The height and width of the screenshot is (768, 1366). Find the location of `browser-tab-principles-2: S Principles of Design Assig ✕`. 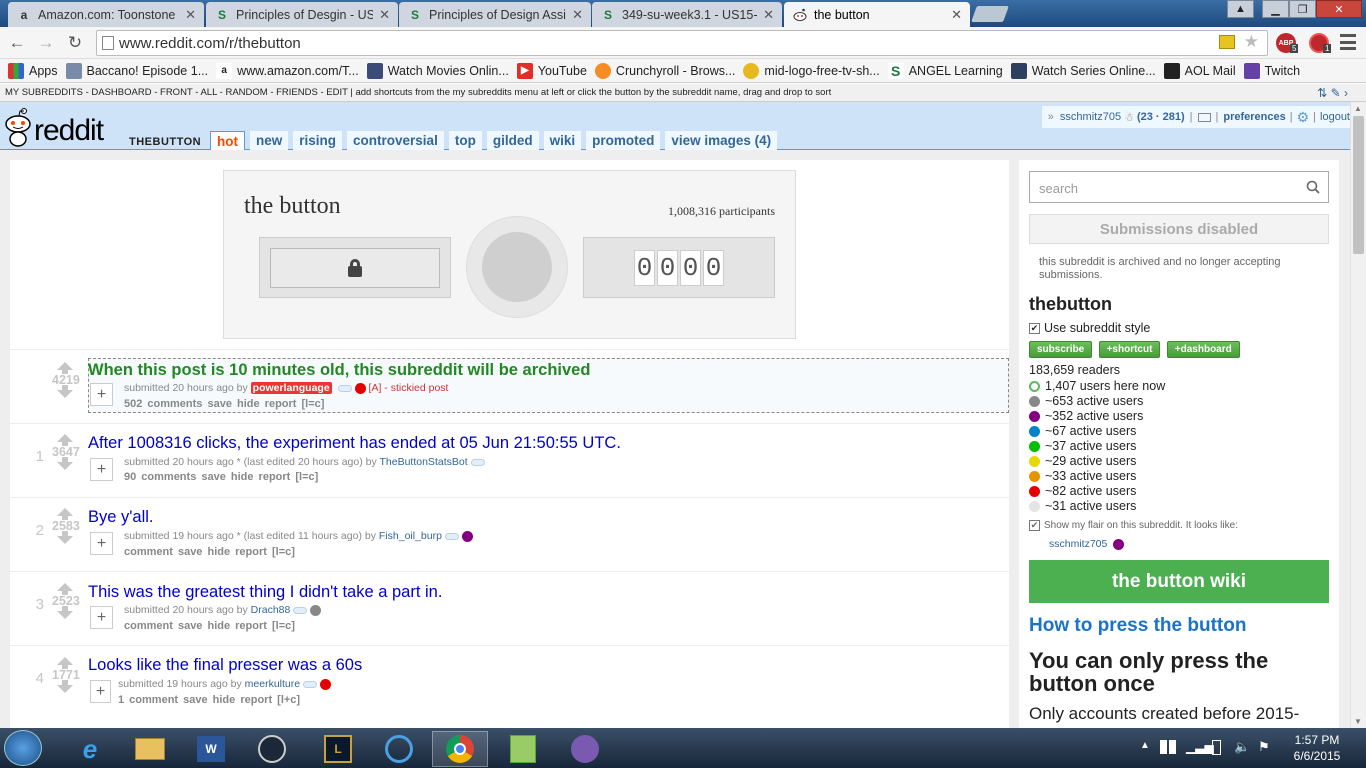

browser-tab-principles-2: S Principles of Design Assig ✕ is located at coordinates (495, 14).